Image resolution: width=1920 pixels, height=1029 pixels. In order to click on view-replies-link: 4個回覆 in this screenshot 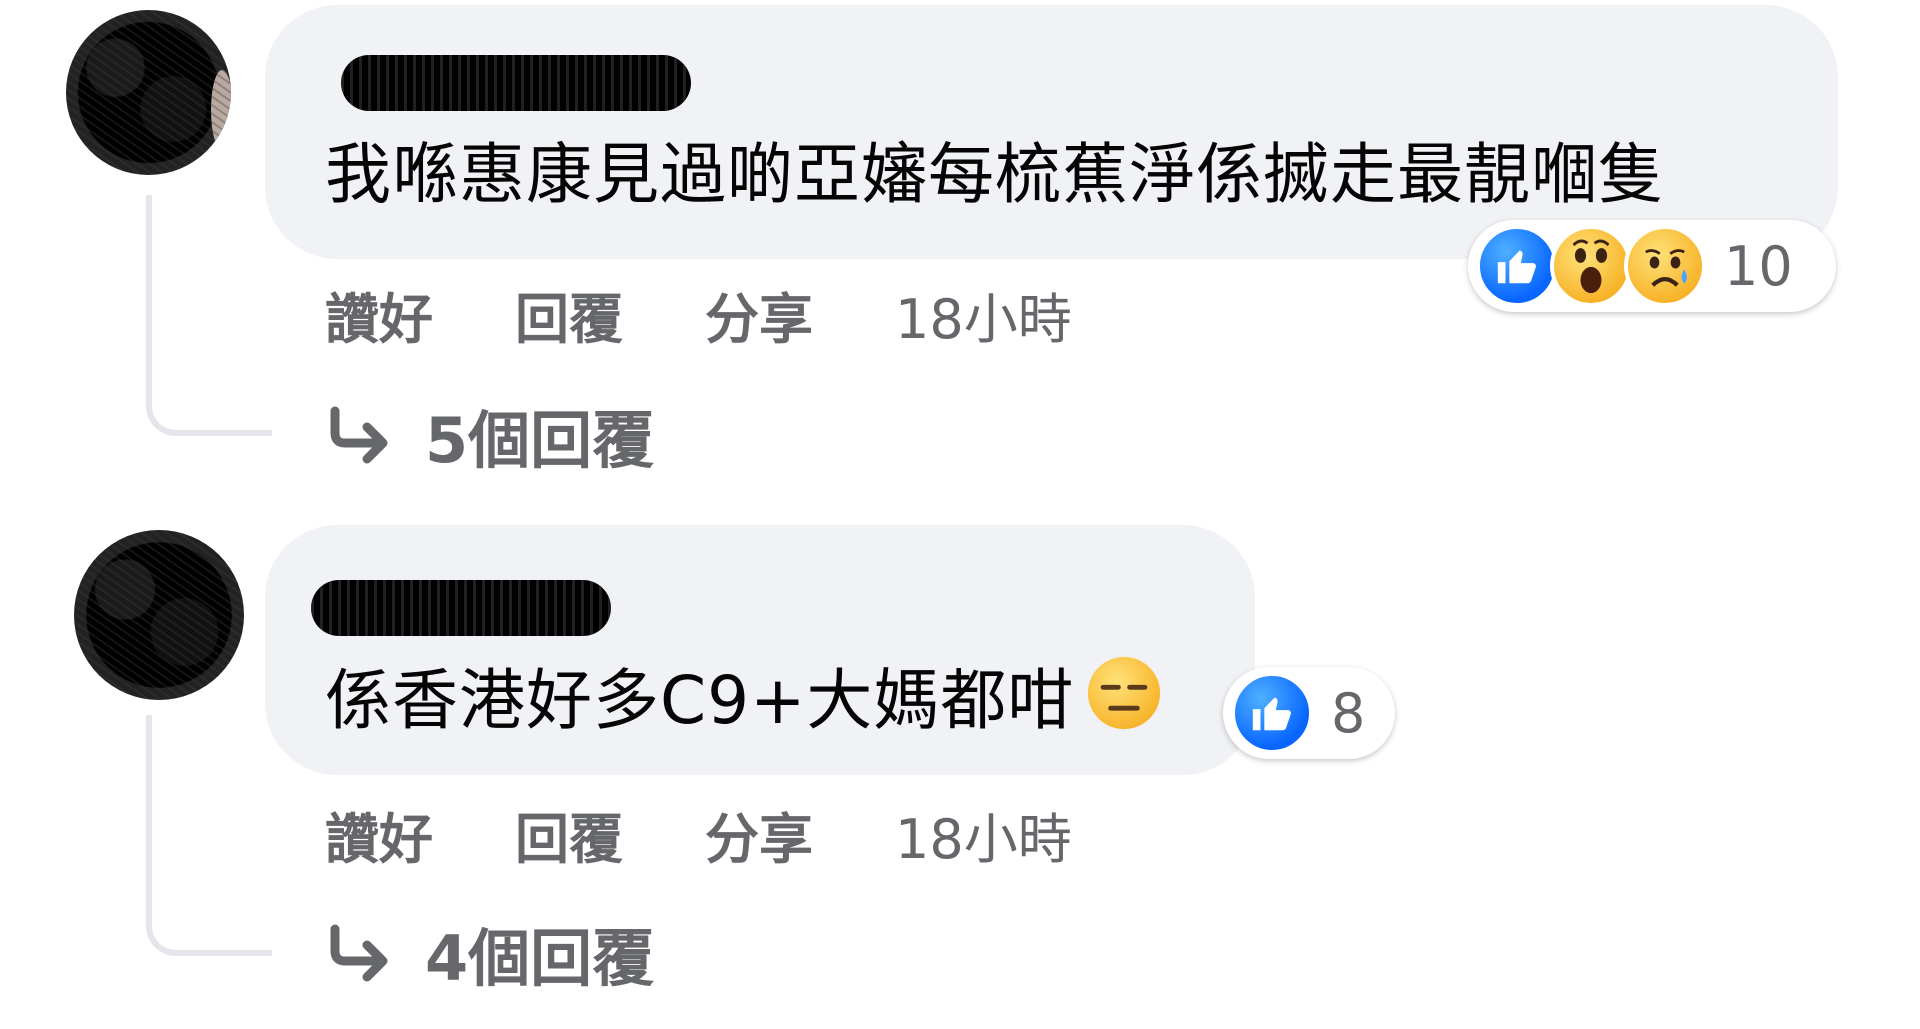, I will do `click(489, 953)`.